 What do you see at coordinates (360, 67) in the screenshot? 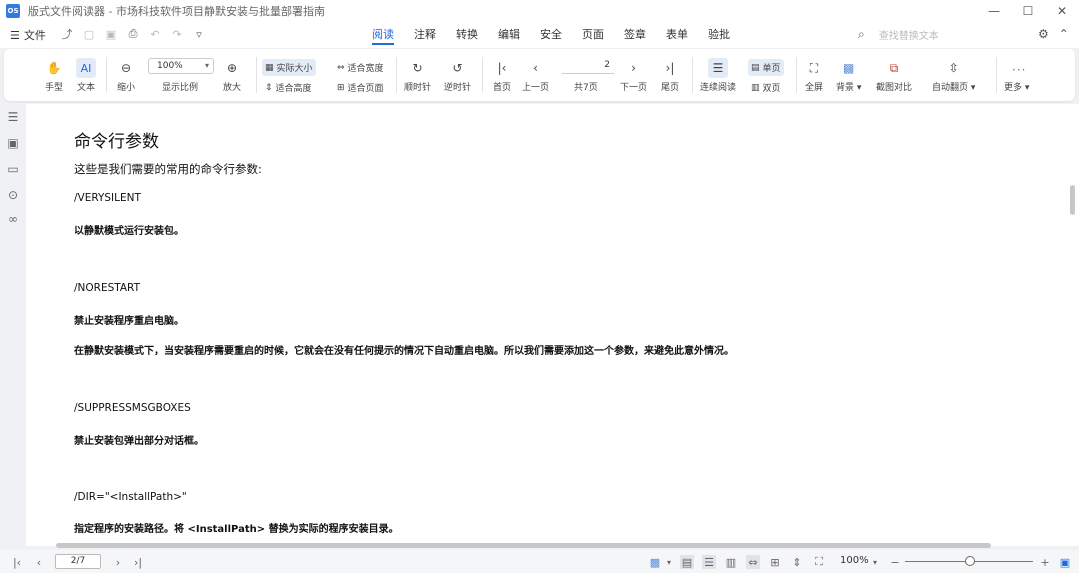
I see `fit-width-button: ⇔ 适合宽度` at bounding box center [360, 67].